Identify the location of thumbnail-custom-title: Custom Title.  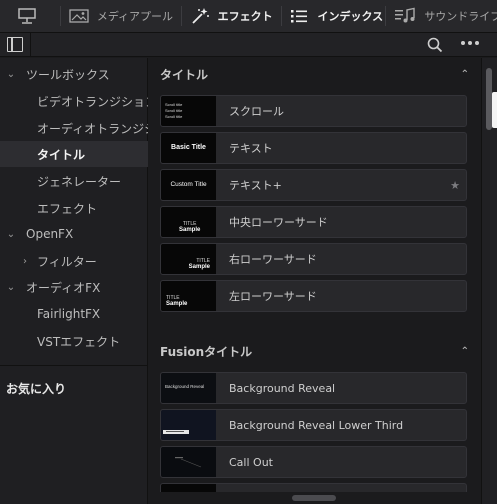
(188, 185).